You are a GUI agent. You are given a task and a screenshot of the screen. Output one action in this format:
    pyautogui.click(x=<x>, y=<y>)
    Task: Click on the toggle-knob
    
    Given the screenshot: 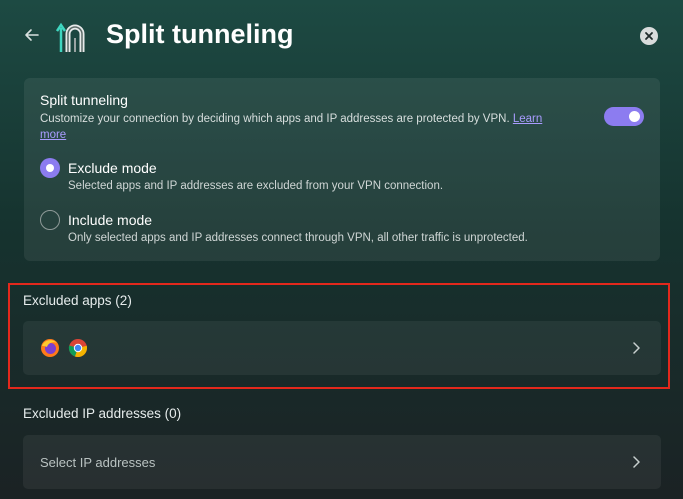 What is the action you would take?
    pyautogui.click(x=634, y=116)
    